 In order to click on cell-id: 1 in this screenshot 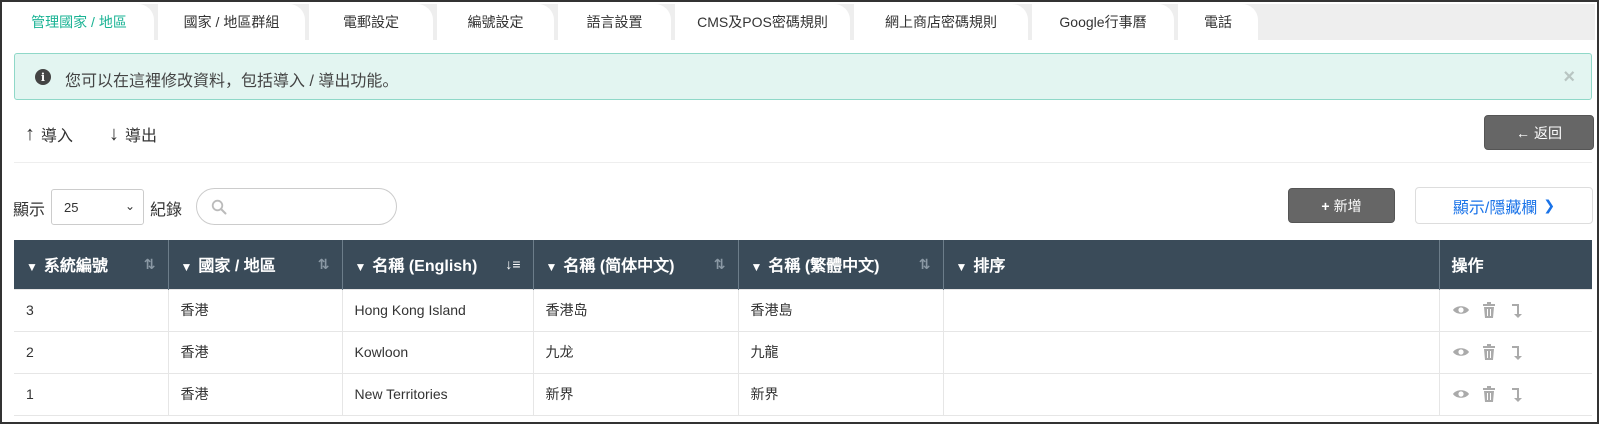, I will do `click(91, 394)`.